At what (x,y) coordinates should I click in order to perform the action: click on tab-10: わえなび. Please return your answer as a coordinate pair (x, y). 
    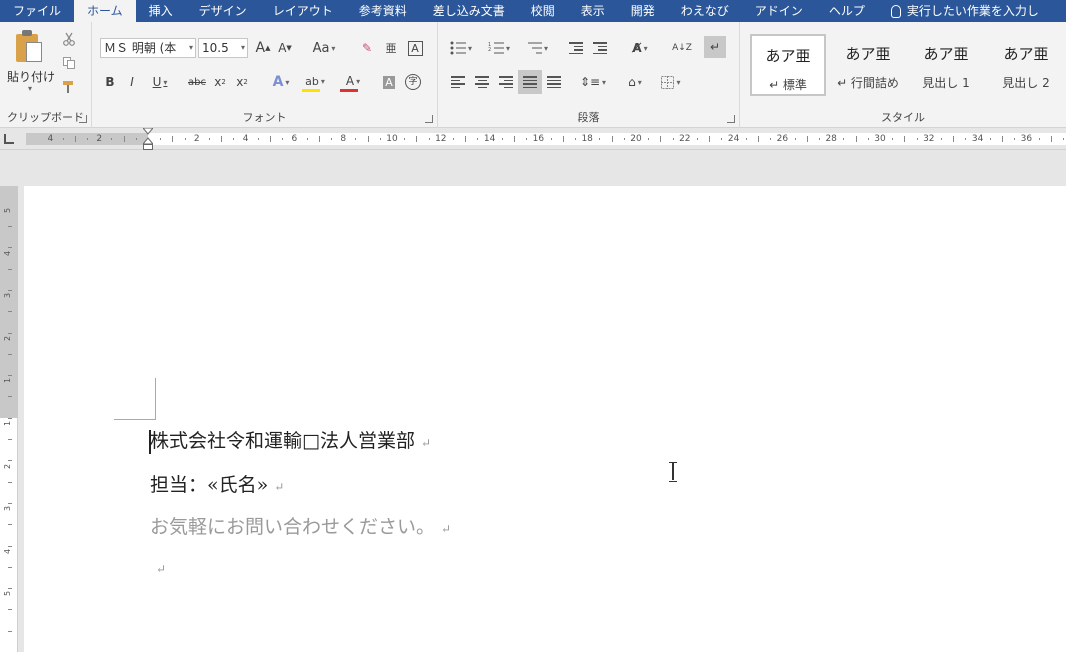
    Looking at the image, I should click on (705, 11).